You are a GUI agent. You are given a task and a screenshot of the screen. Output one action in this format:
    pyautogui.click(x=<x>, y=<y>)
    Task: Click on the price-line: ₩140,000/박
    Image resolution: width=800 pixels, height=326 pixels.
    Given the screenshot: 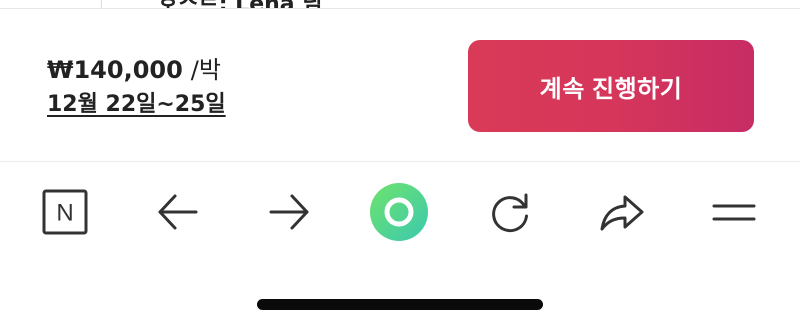 What is the action you would take?
    pyautogui.click(x=134, y=70)
    